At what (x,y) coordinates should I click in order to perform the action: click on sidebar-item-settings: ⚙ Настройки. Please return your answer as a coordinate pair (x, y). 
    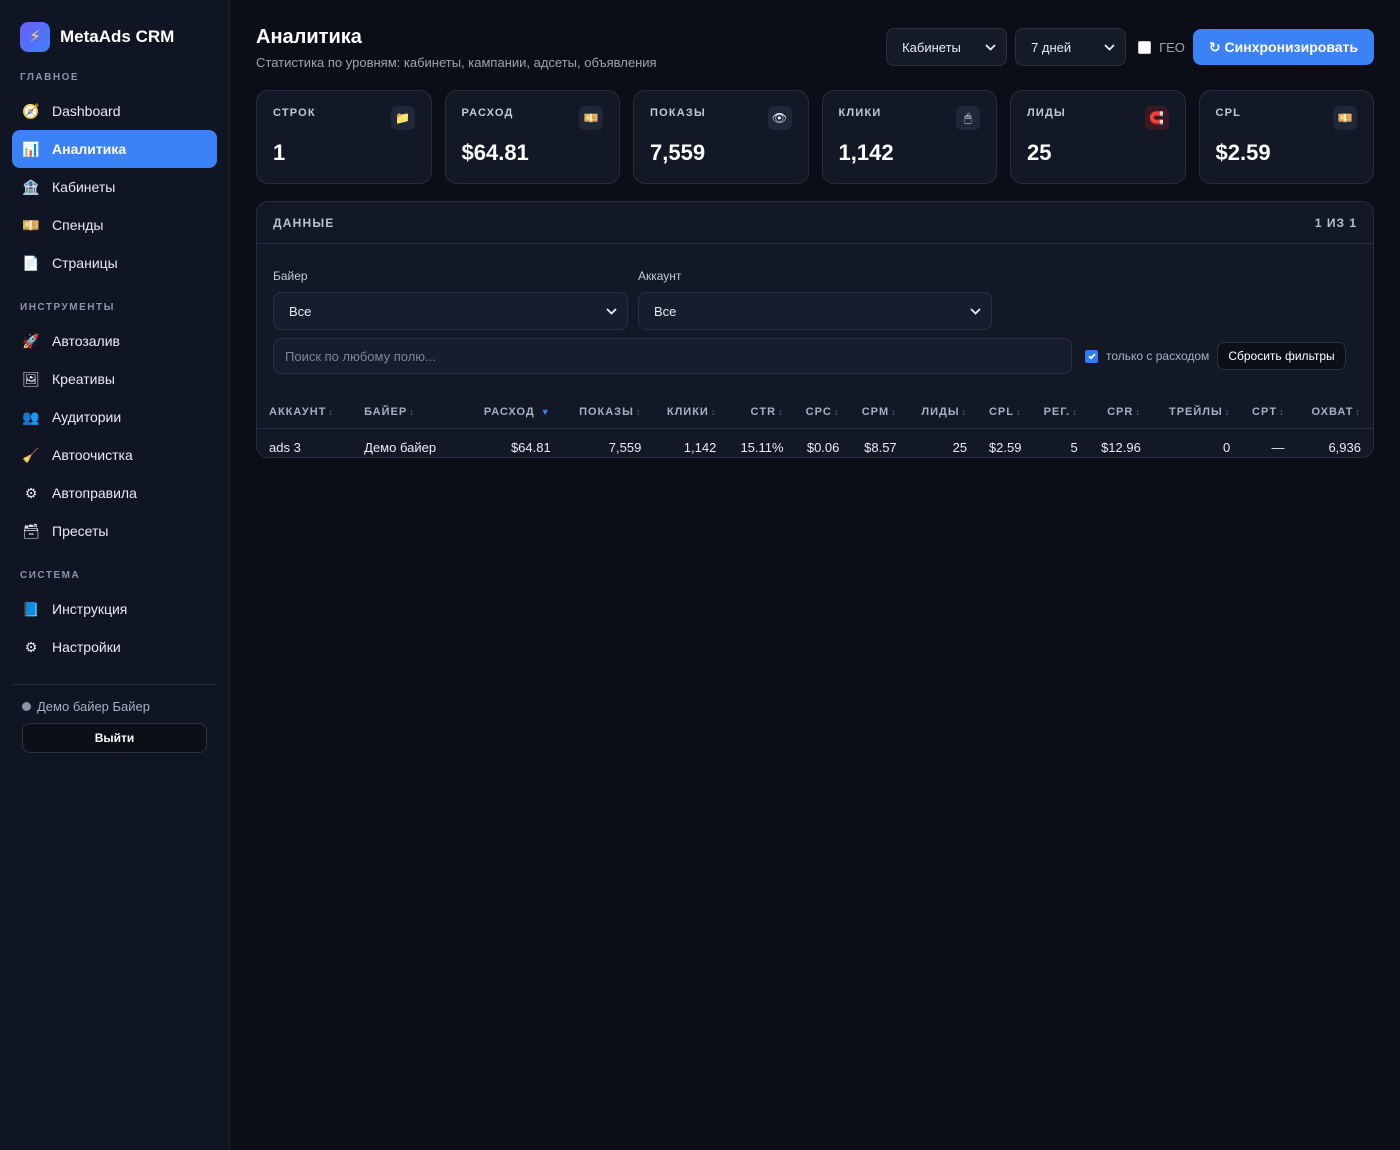
    Looking at the image, I should click on (114, 647).